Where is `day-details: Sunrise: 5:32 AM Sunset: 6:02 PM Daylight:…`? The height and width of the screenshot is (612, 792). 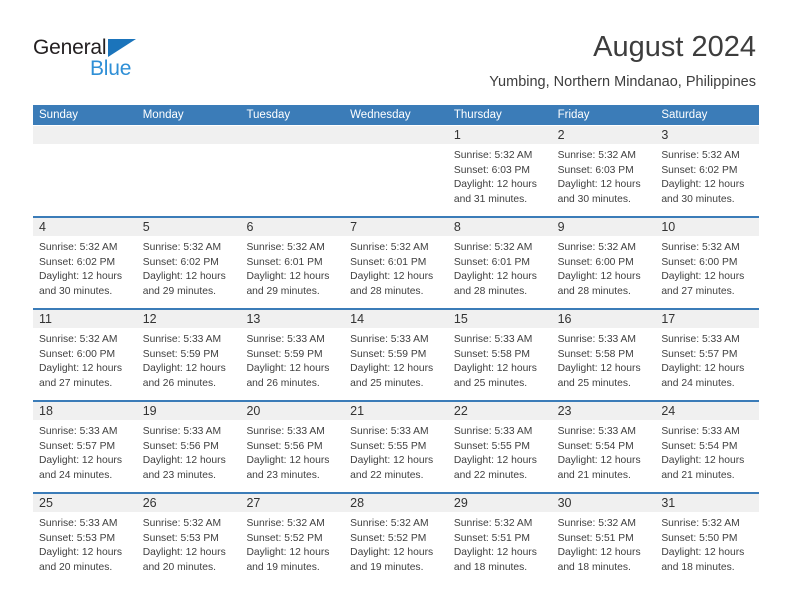
day-details: Sunrise: 5:32 AM Sunset: 6:02 PM Daylight:… is located at coordinates (189, 267).